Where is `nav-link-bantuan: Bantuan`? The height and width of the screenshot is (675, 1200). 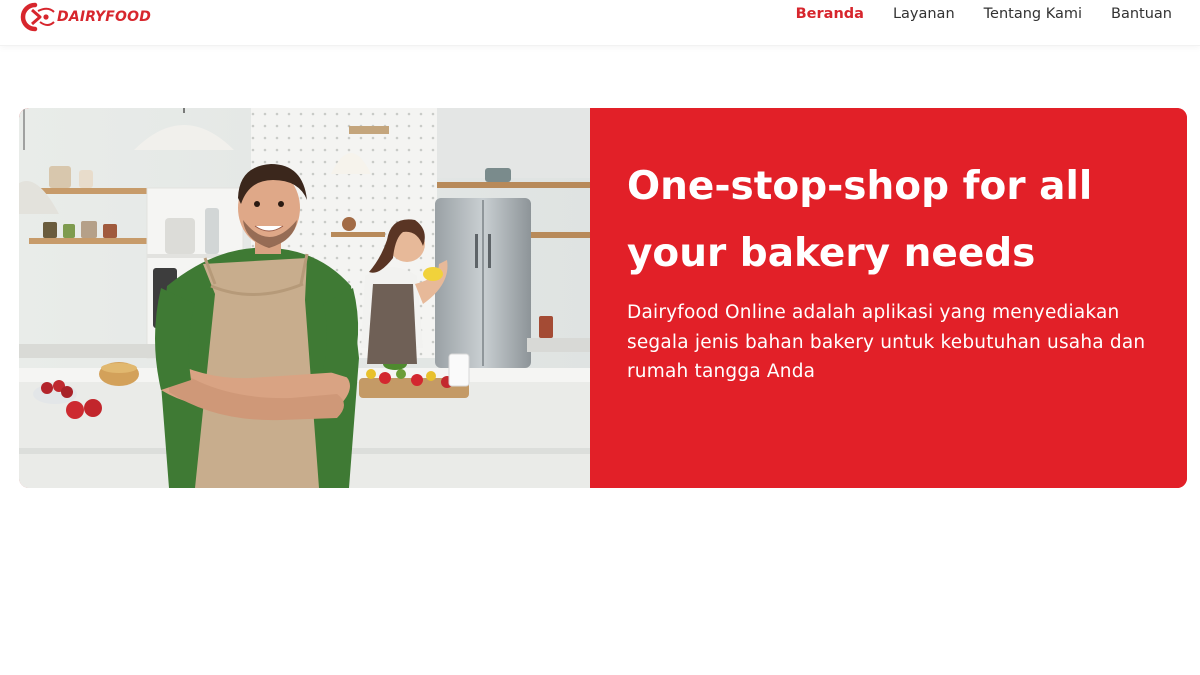
nav-link-bantuan: Bantuan is located at coordinates (1141, 14).